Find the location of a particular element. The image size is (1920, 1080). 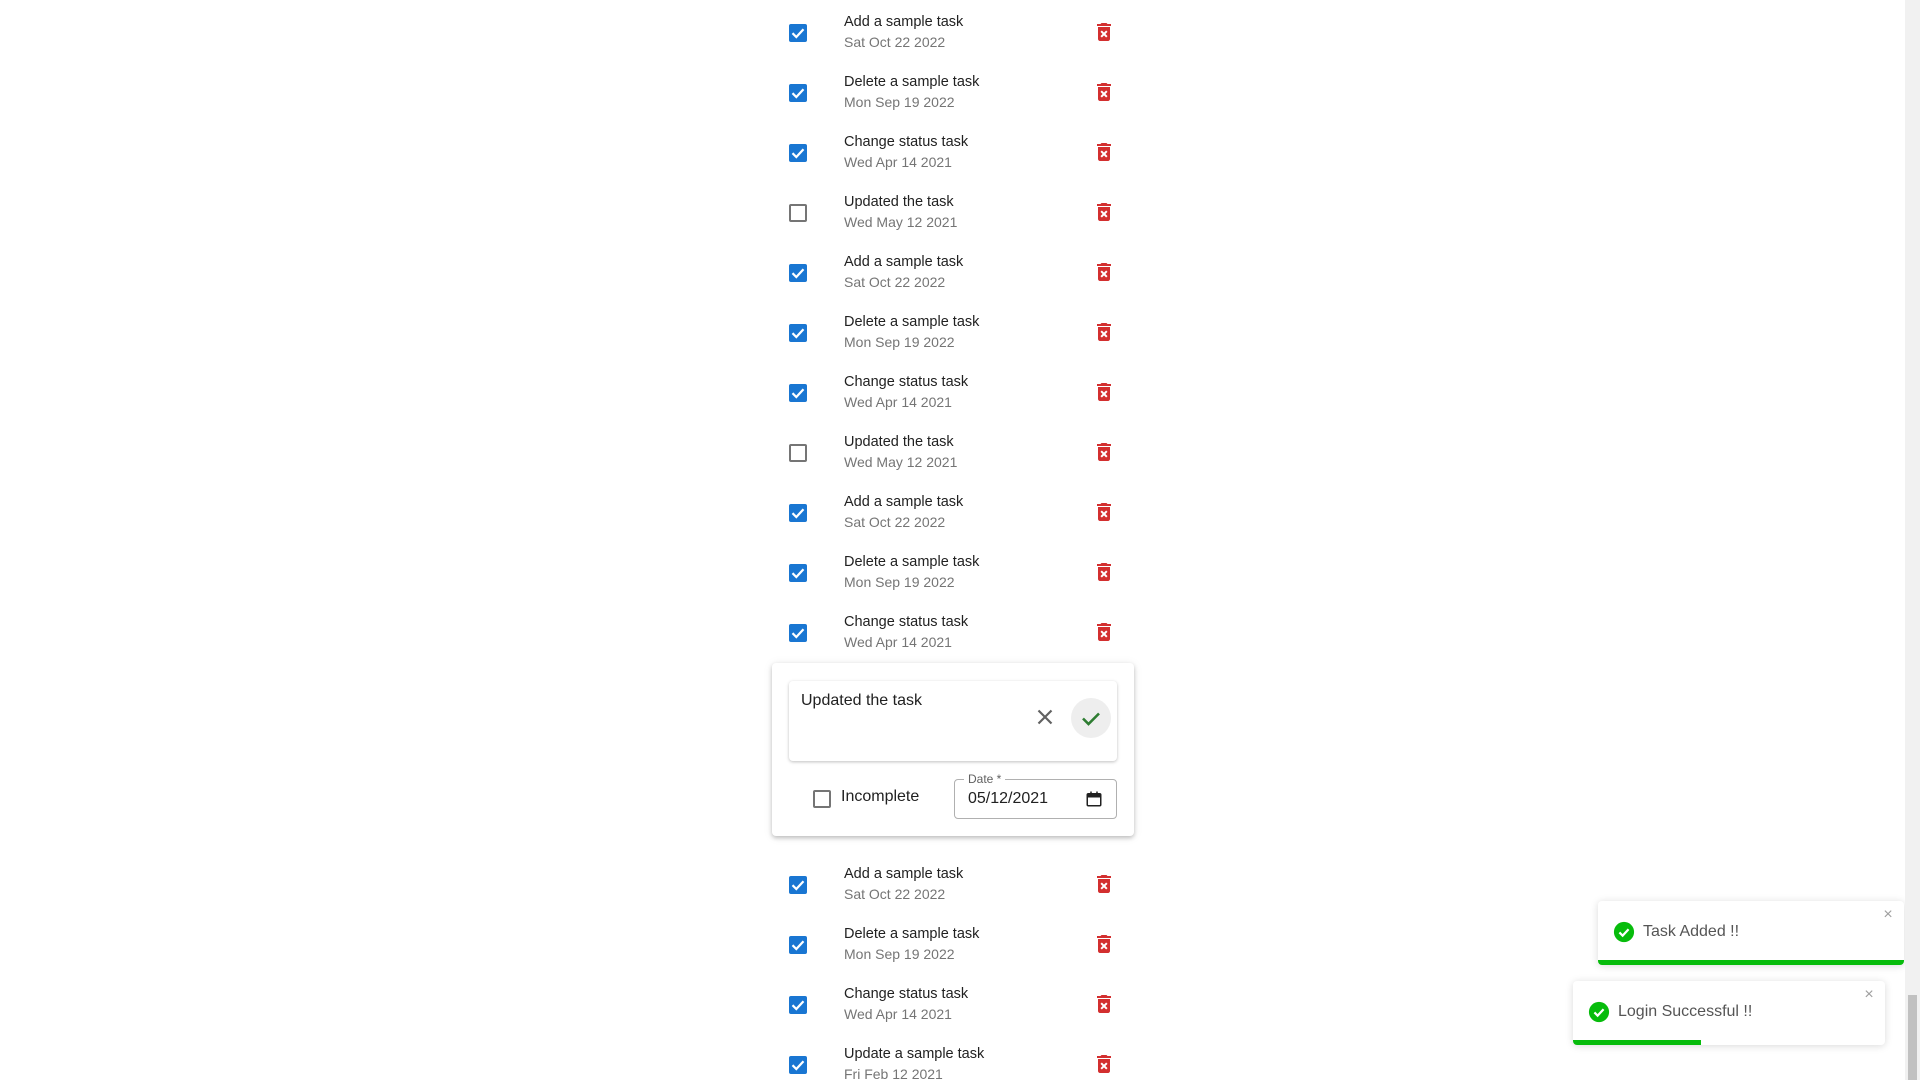

date-field: Date * 05/12/2021 is located at coordinates (1035, 795).